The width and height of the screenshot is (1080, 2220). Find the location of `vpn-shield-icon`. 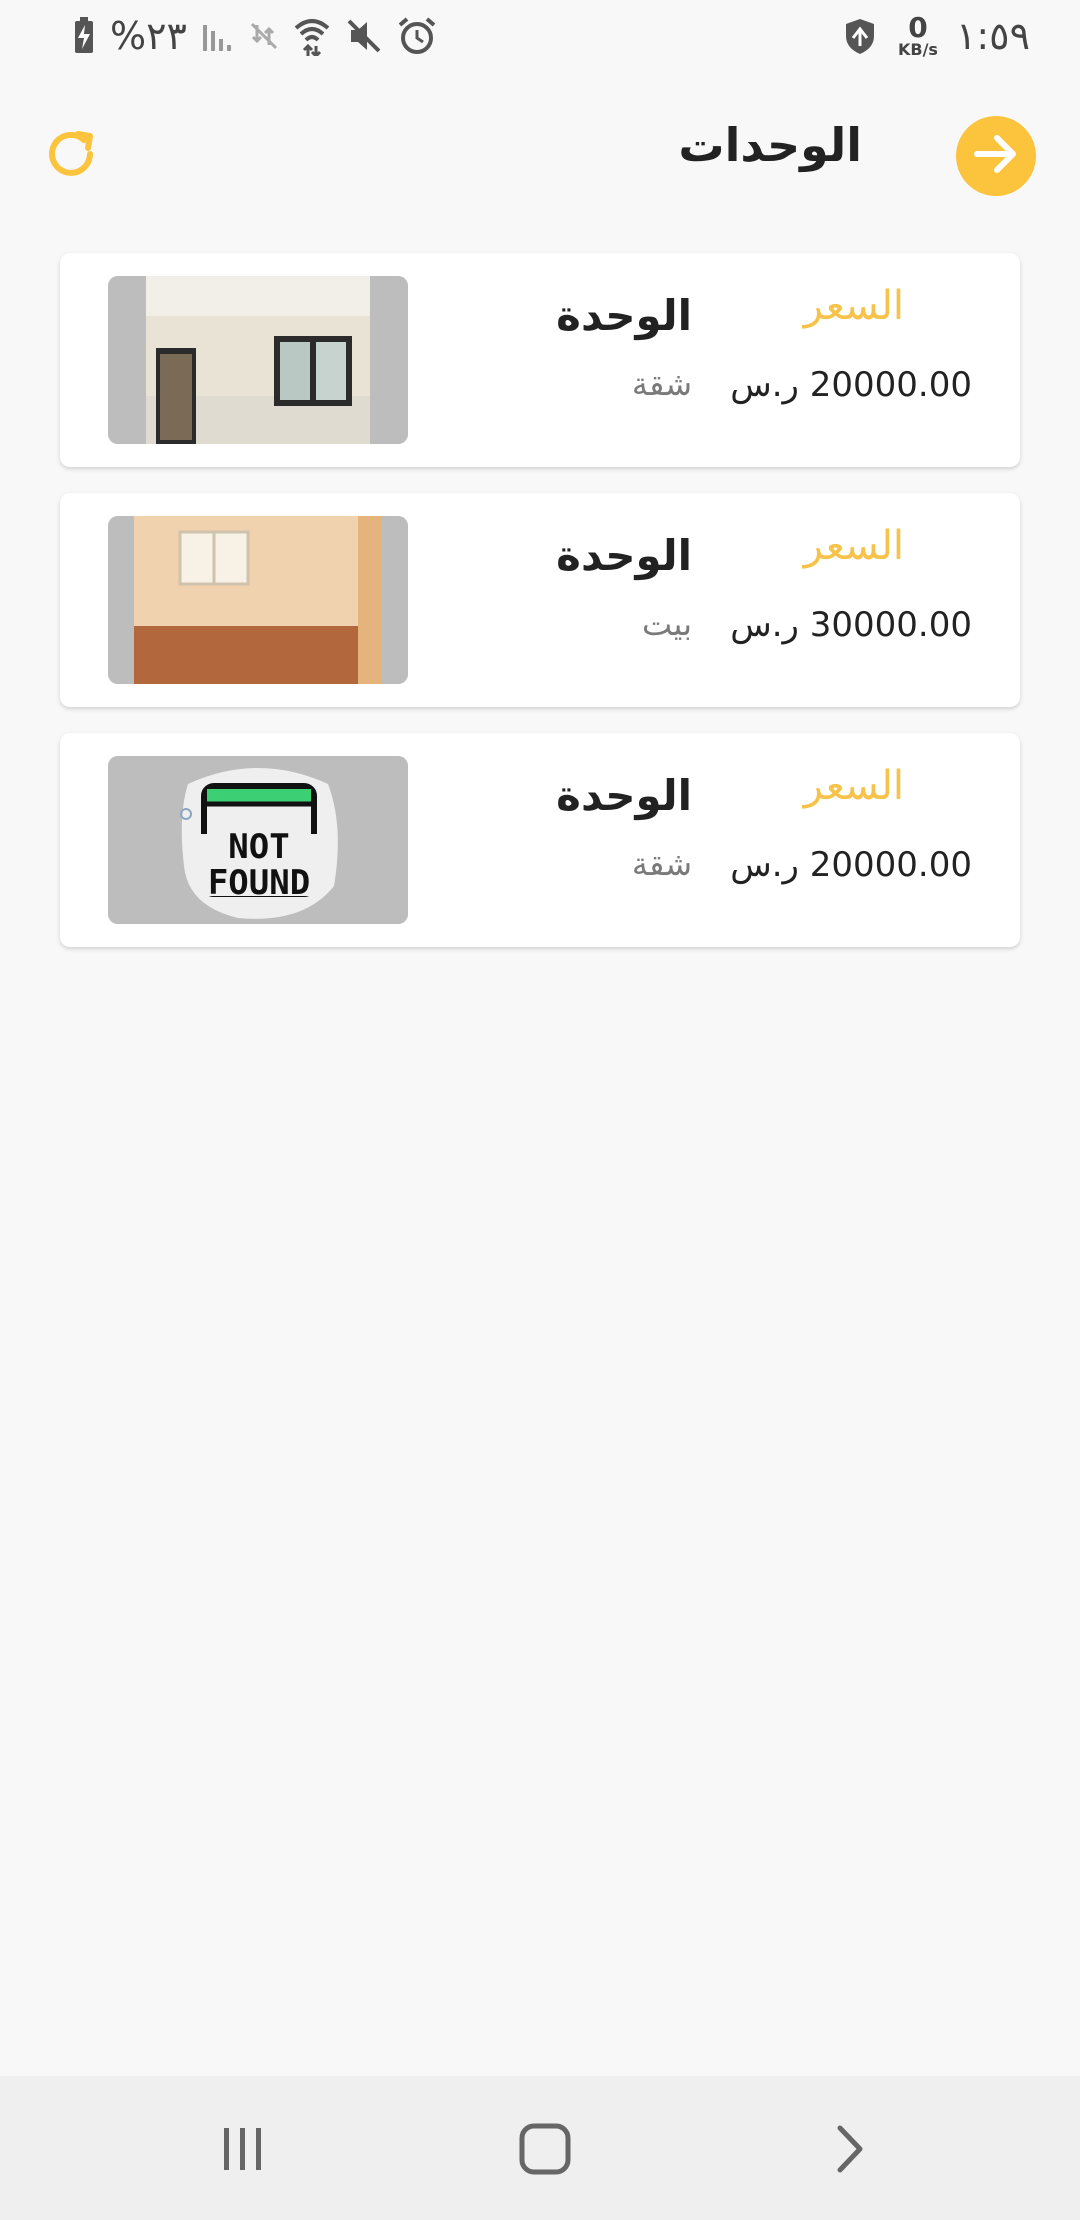

vpn-shield-icon is located at coordinates (860, 36).